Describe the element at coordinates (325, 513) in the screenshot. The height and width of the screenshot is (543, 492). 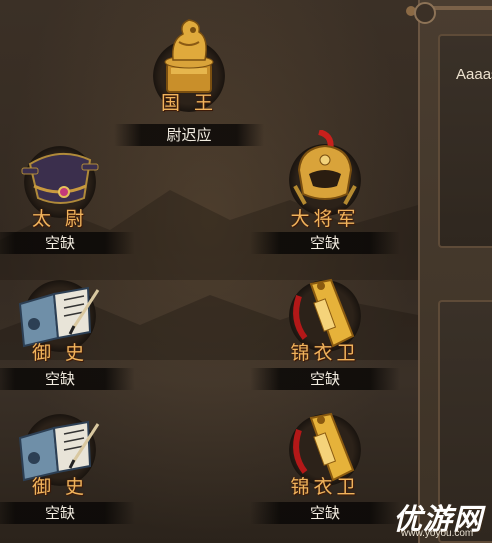
I see `jinyiwei-2-holder: 空缺` at that location.